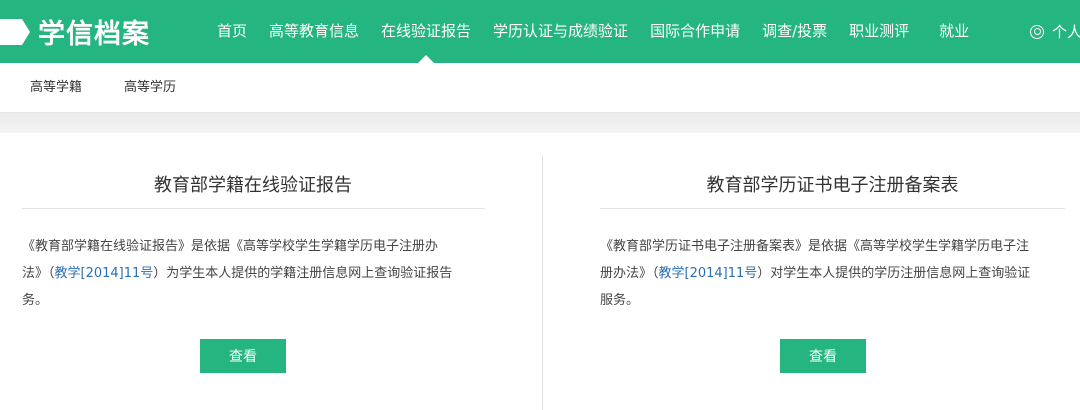  Describe the element at coordinates (15, 31) in the screenshot. I see `logo-icon` at that location.